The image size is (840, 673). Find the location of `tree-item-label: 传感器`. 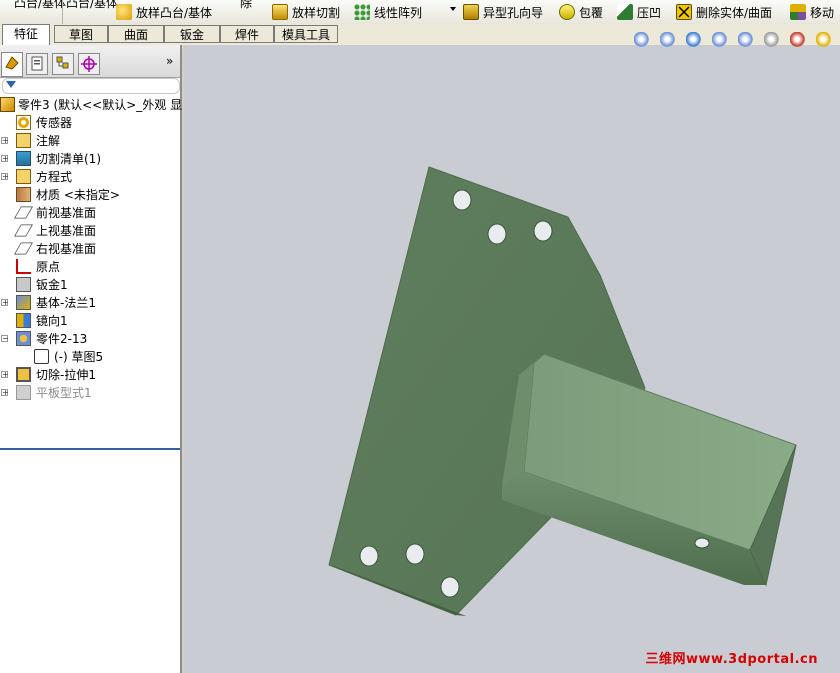

tree-item-label: 传感器 is located at coordinates (54, 123).